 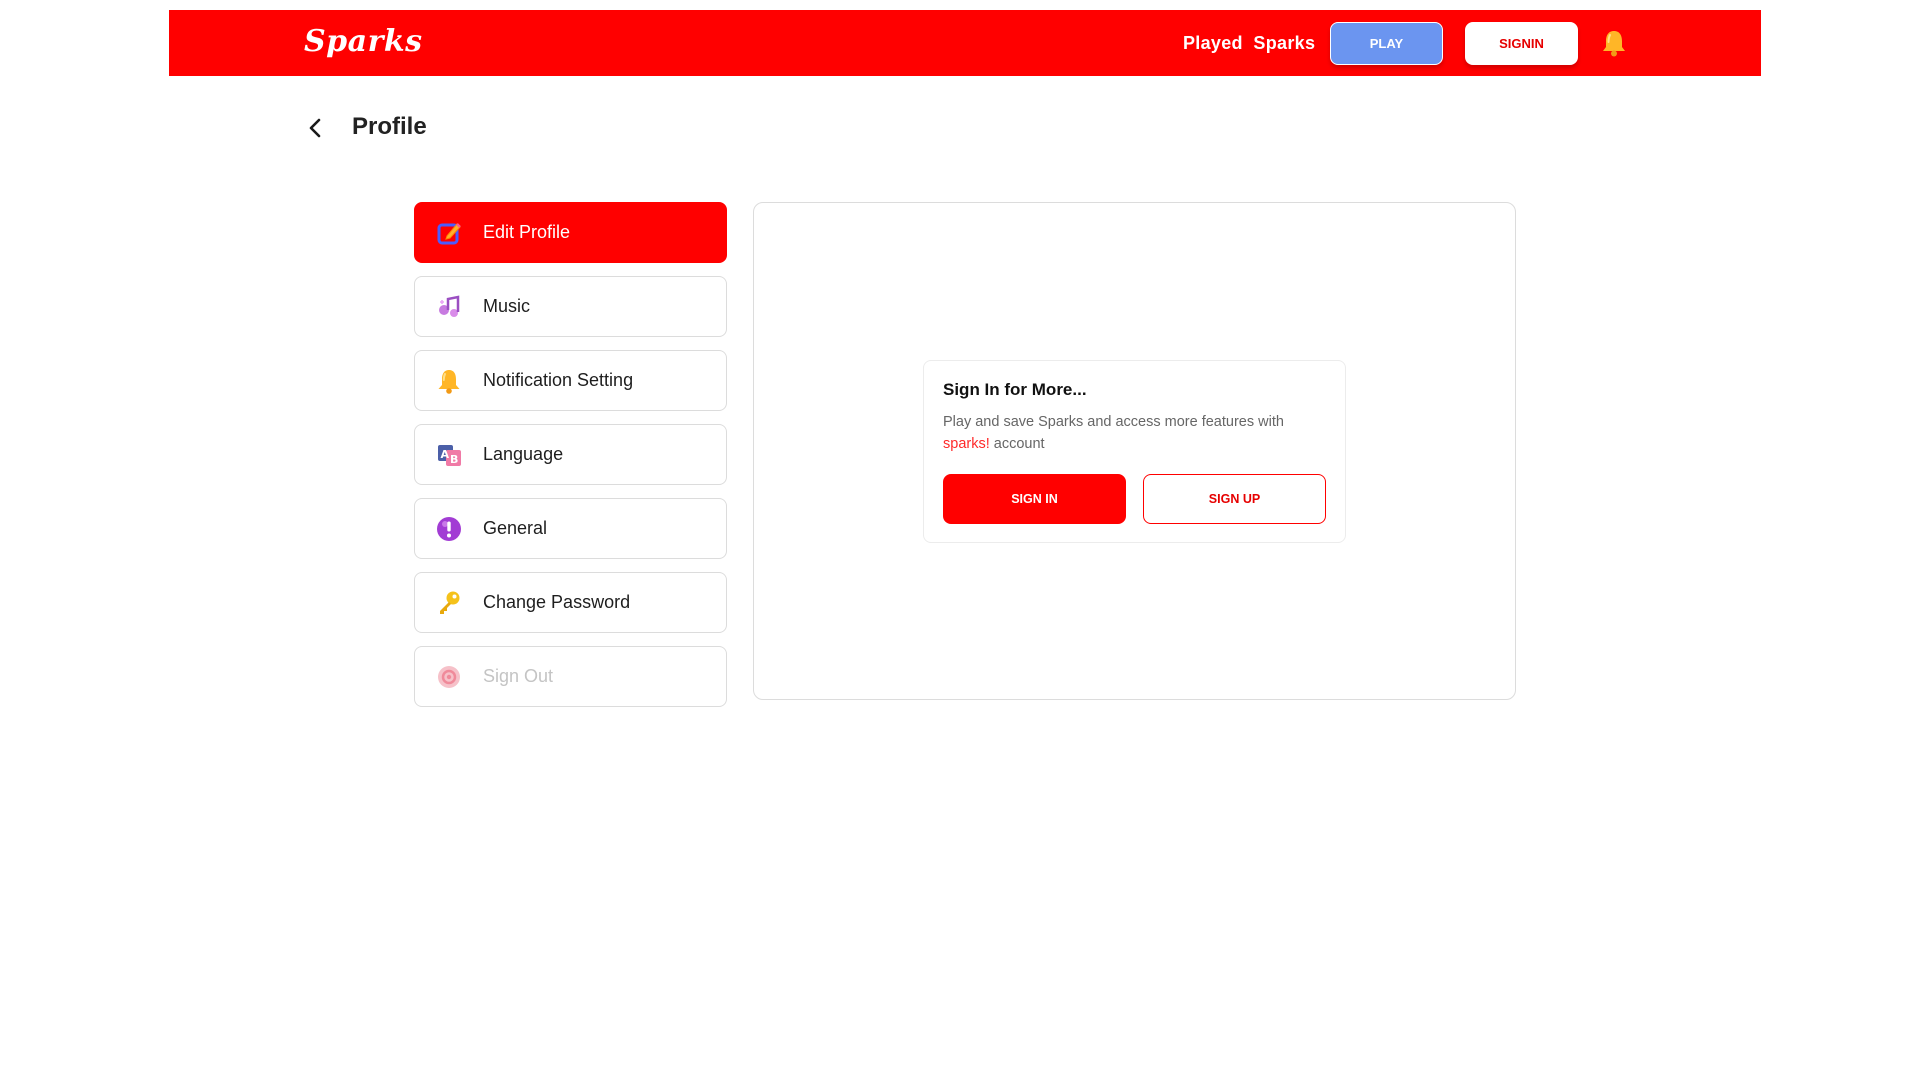 What do you see at coordinates (570, 528) in the screenshot?
I see `sidebar-item-general: General` at bounding box center [570, 528].